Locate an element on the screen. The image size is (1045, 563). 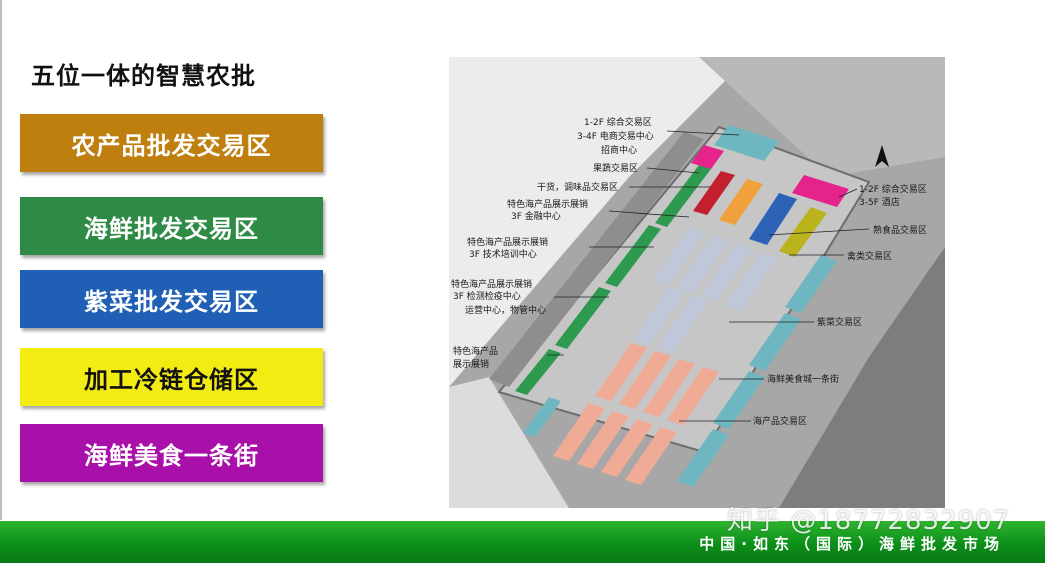
map-label-l13: 特色海产品 is located at coordinates (475, 351).